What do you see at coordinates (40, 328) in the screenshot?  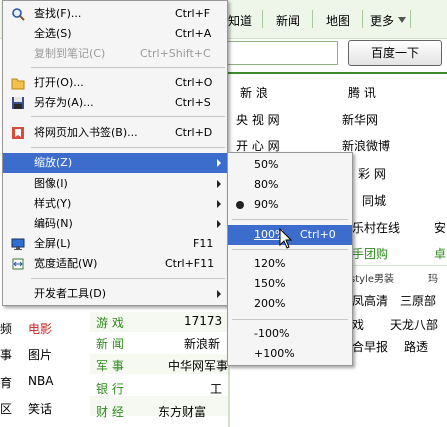 I see `category-link: 电影` at bounding box center [40, 328].